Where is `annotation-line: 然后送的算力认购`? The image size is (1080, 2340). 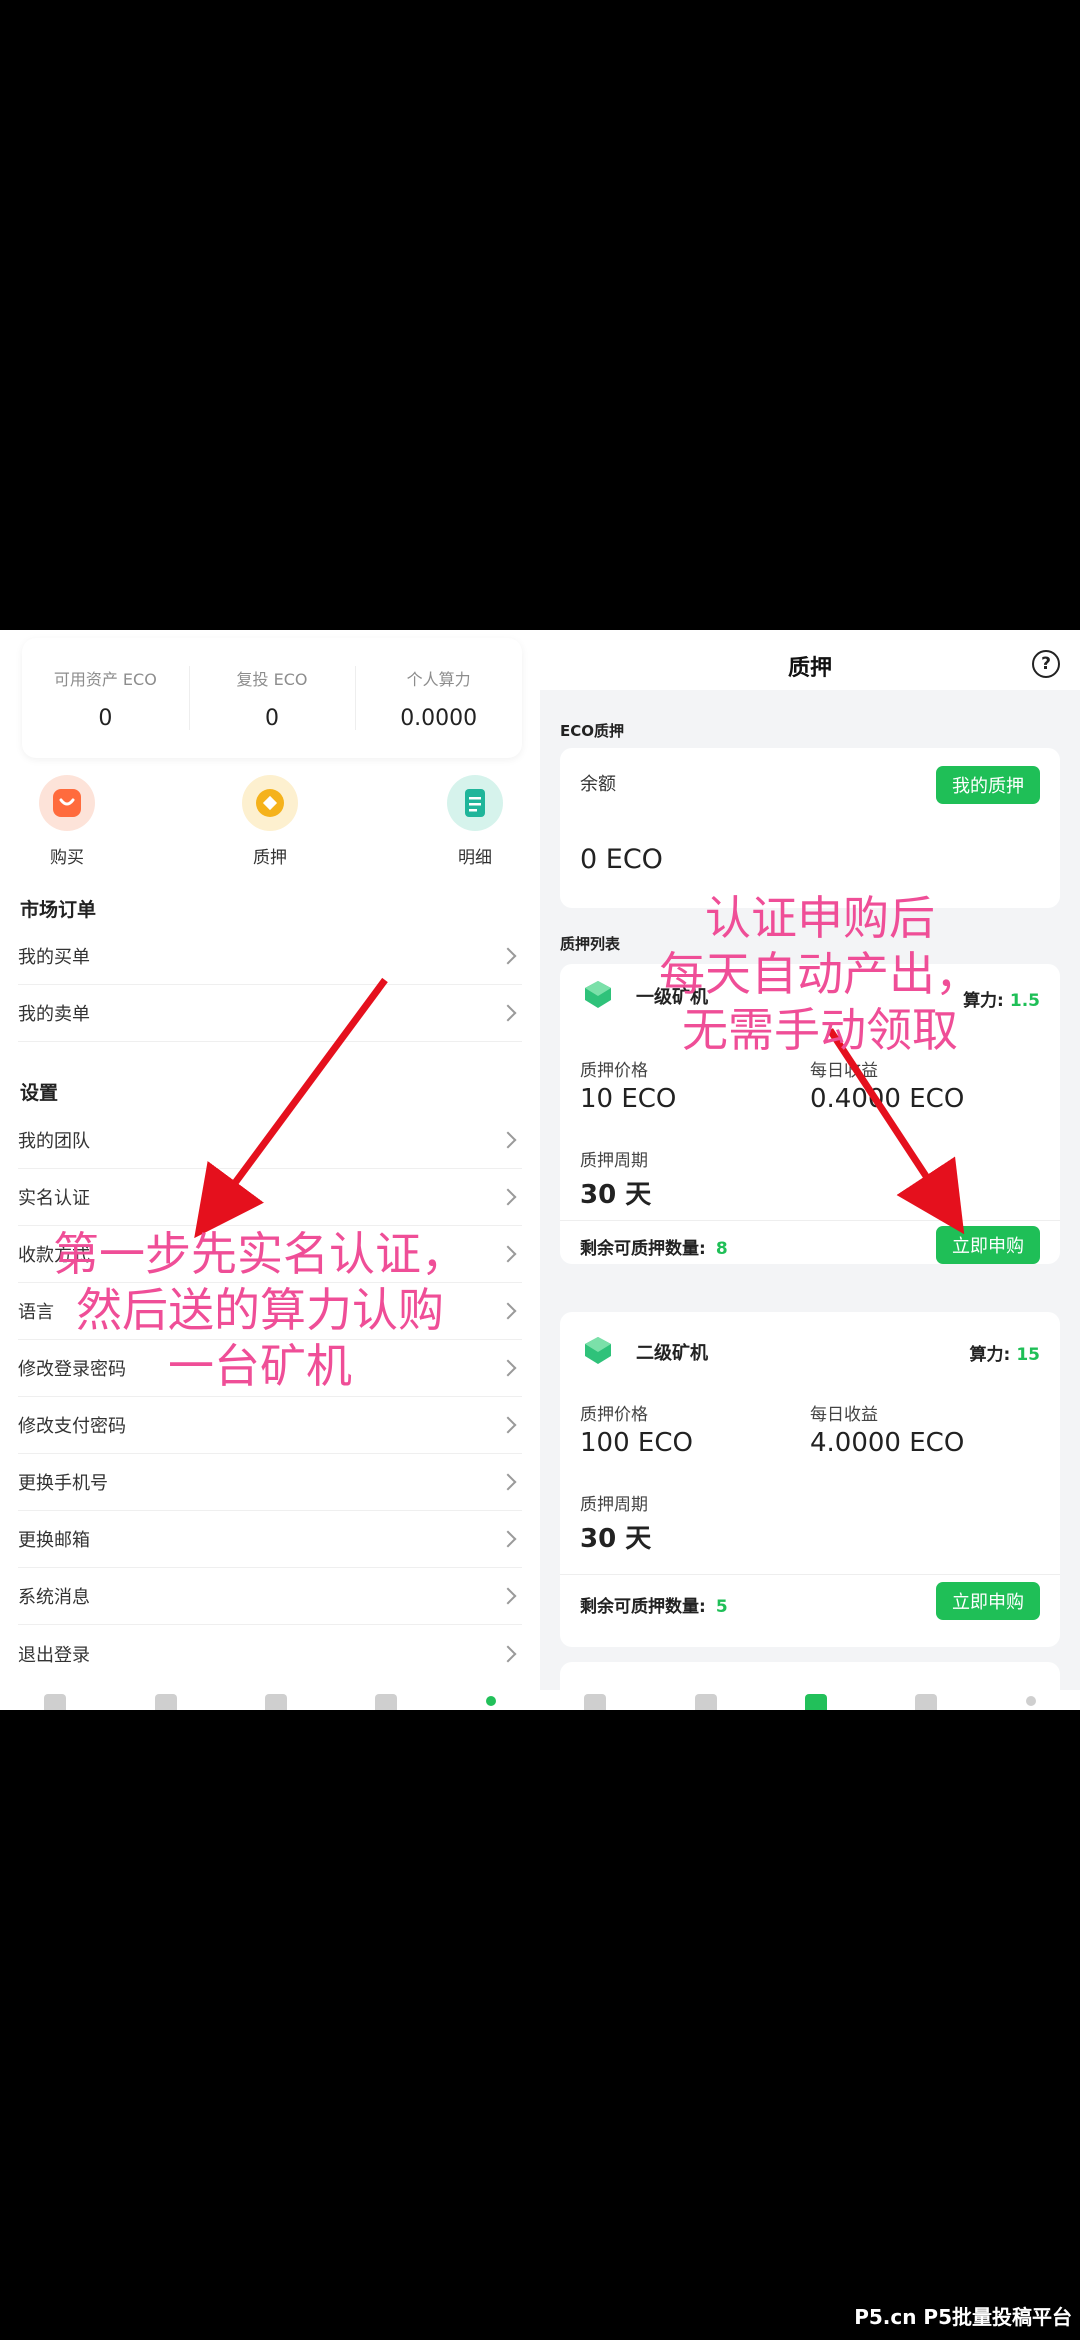 annotation-line: 然后送的算力认购 is located at coordinates (260, 1310).